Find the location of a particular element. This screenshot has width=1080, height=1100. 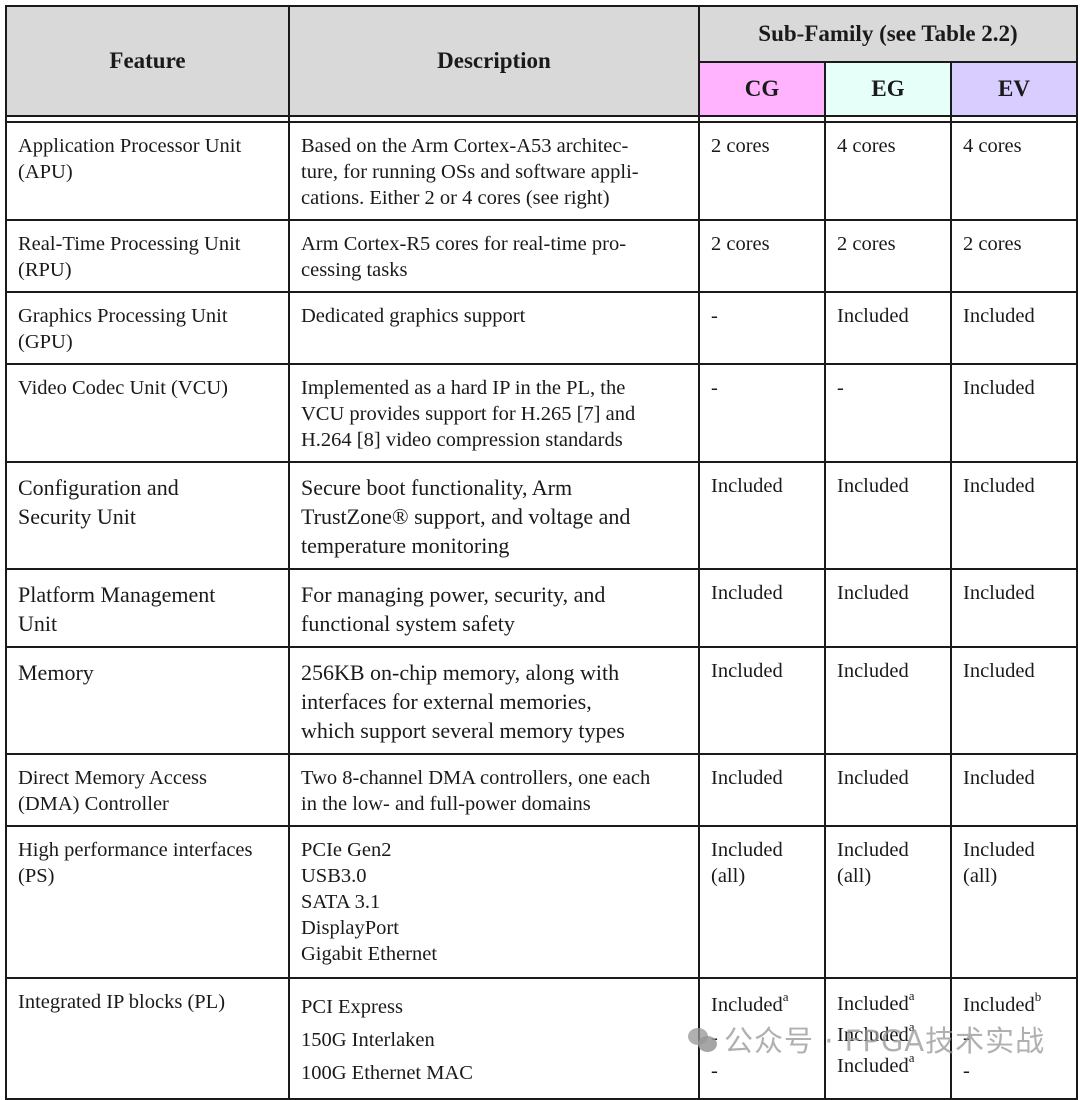

description-line: cations. Either 2 or 4 cores (see right) is located at coordinates (455, 198).